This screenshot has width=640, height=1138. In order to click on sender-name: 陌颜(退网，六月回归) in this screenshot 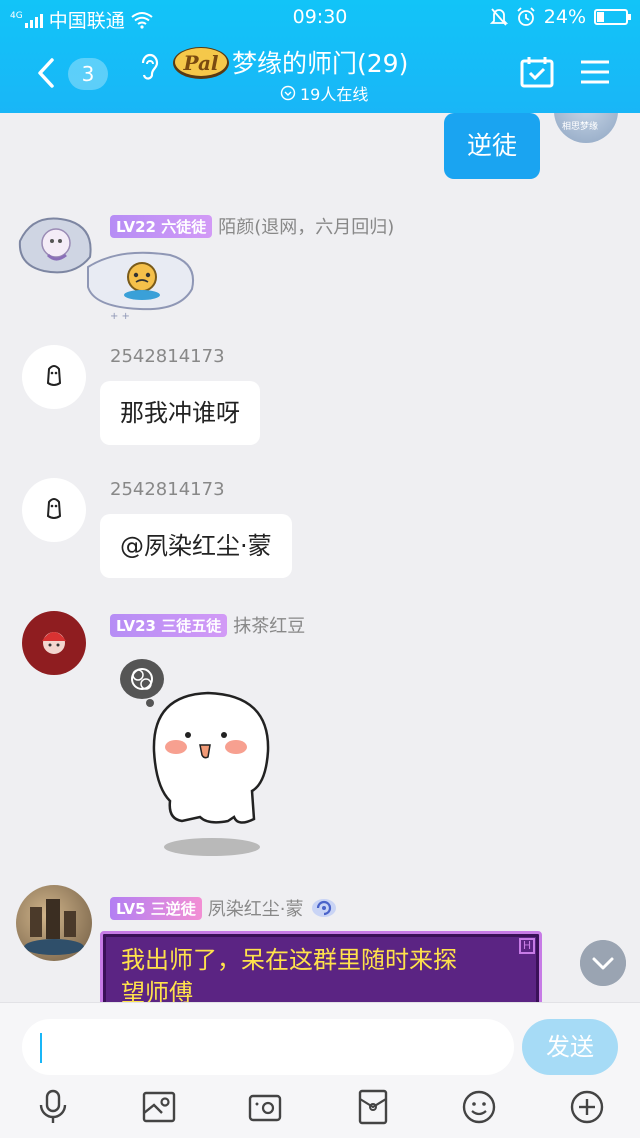, I will do `click(306, 226)`.